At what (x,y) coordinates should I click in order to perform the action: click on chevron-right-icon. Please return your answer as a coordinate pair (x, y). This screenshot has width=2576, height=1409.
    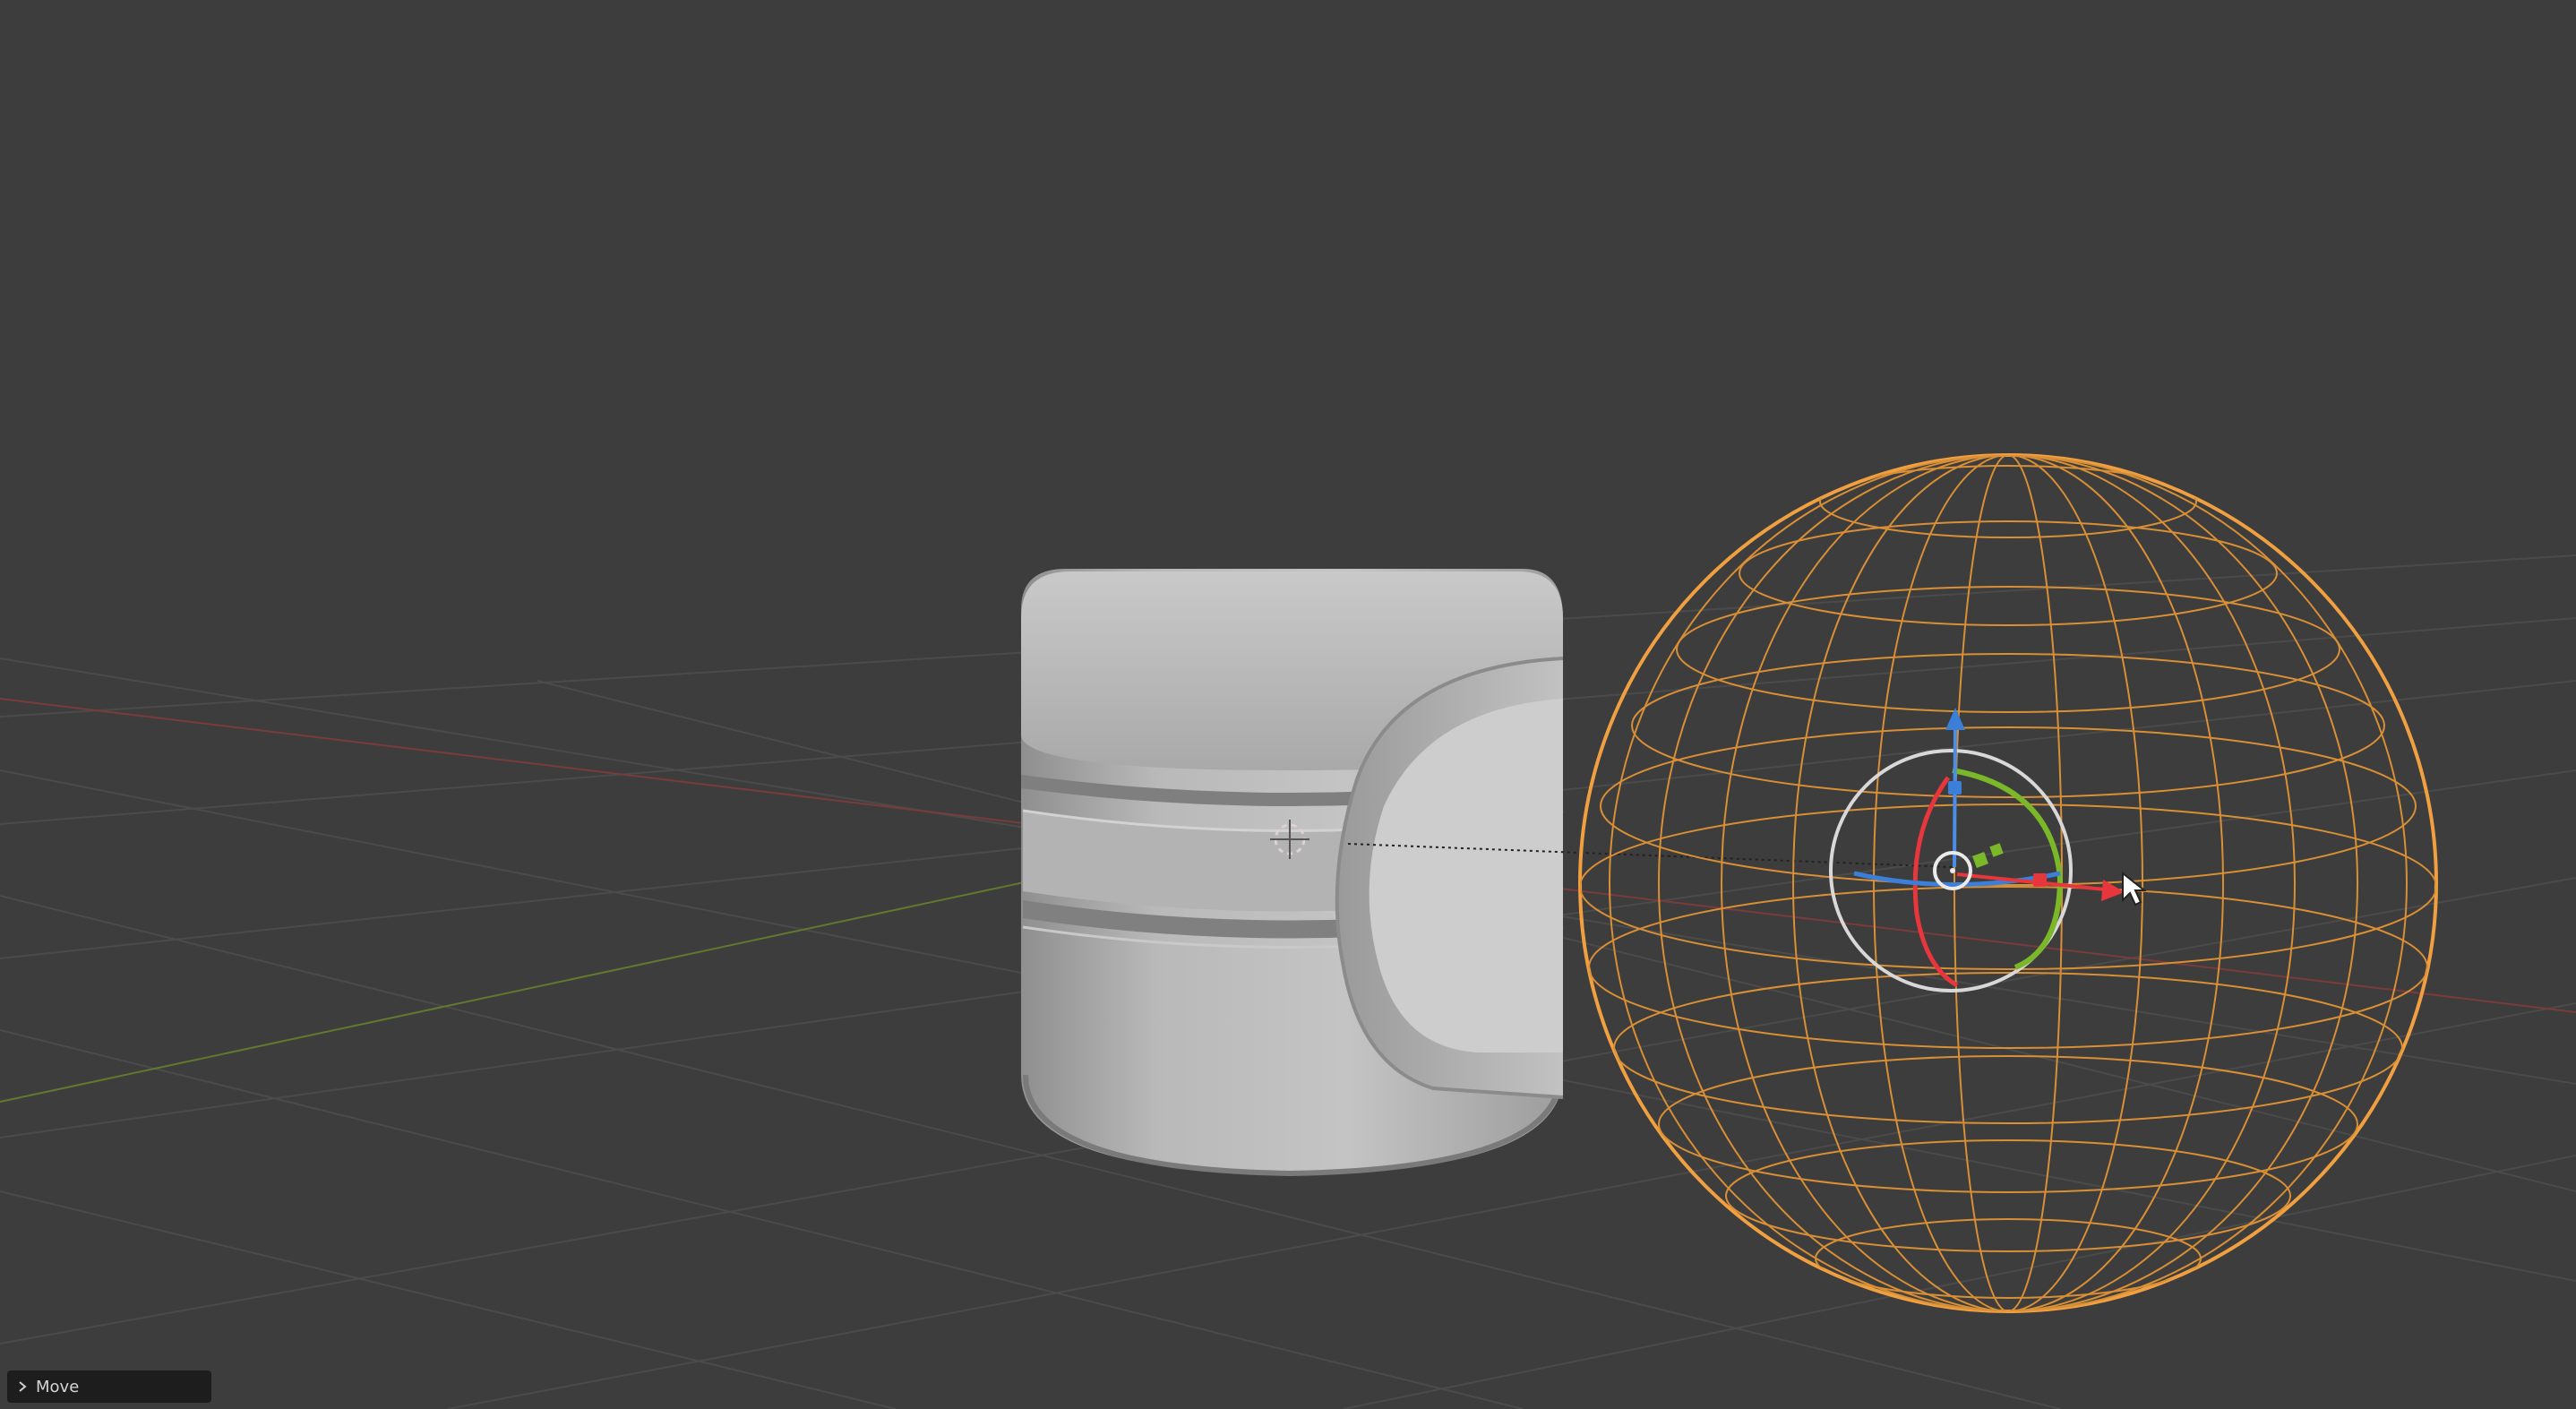
    Looking at the image, I should click on (23, 1387).